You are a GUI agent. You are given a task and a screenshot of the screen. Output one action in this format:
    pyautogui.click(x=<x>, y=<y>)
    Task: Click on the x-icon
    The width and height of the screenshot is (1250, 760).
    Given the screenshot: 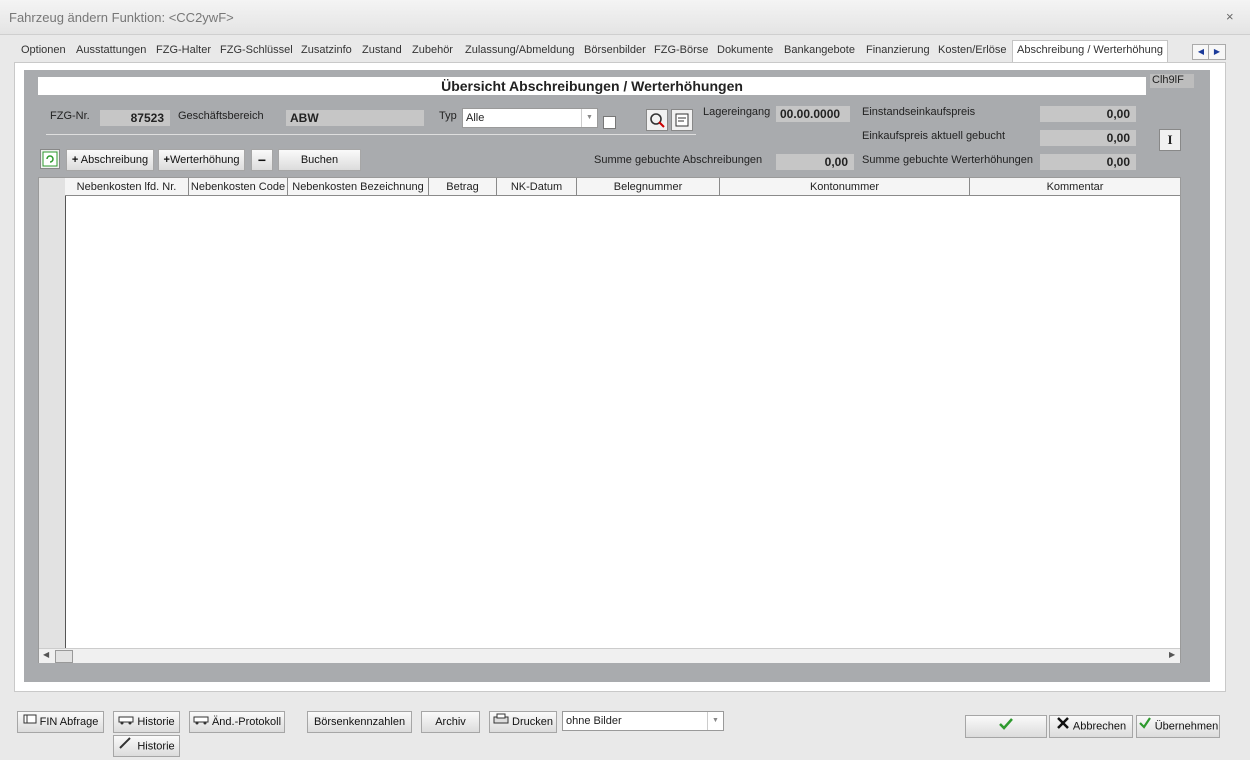 What is the action you would take?
    pyautogui.click(x=1063, y=726)
    